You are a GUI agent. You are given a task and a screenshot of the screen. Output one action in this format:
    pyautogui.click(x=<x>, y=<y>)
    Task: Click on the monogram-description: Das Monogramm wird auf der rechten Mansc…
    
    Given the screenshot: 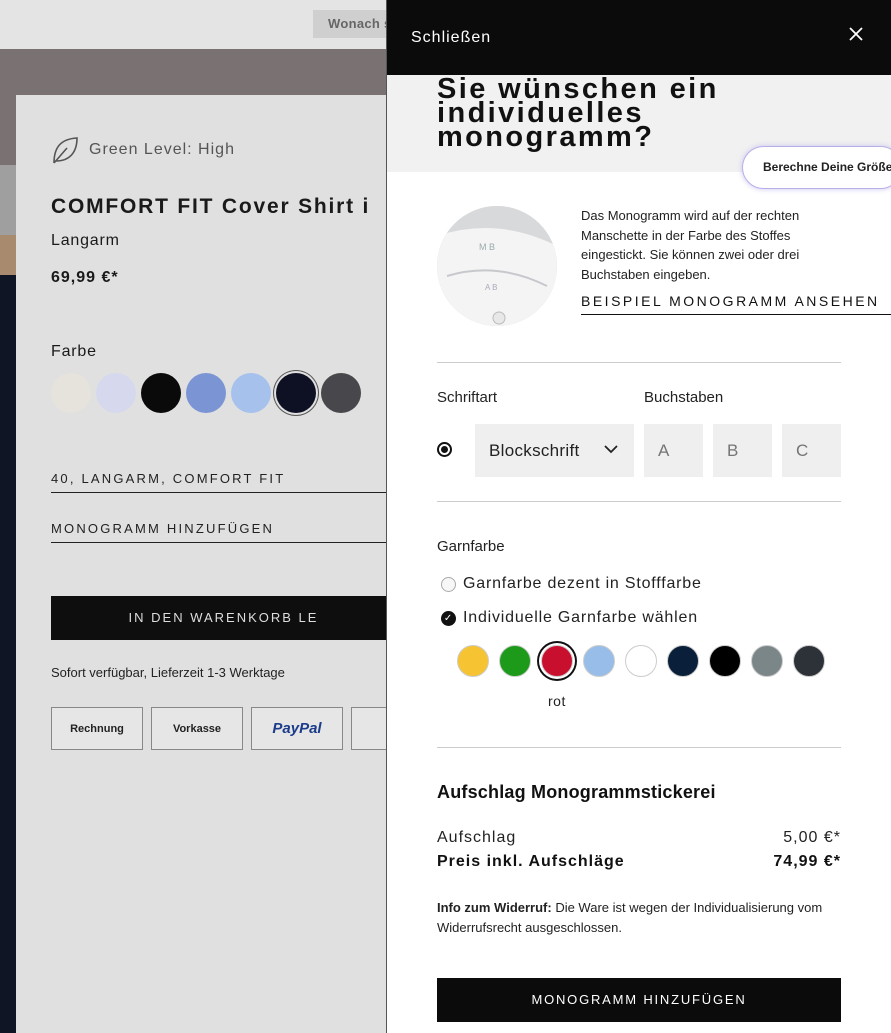 What is the action you would take?
    pyautogui.click(x=690, y=245)
    